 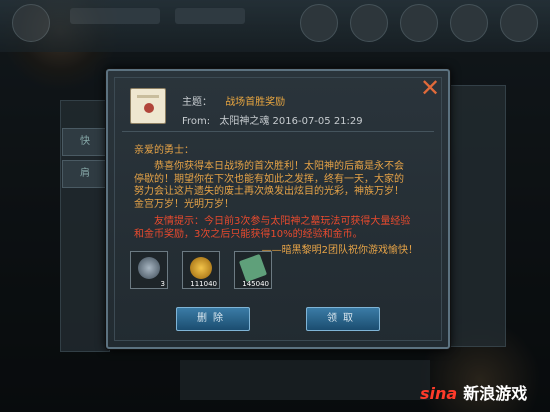 What do you see at coordinates (203, 284) in the screenshot?
I see `item-count: 111040` at bounding box center [203, 284].